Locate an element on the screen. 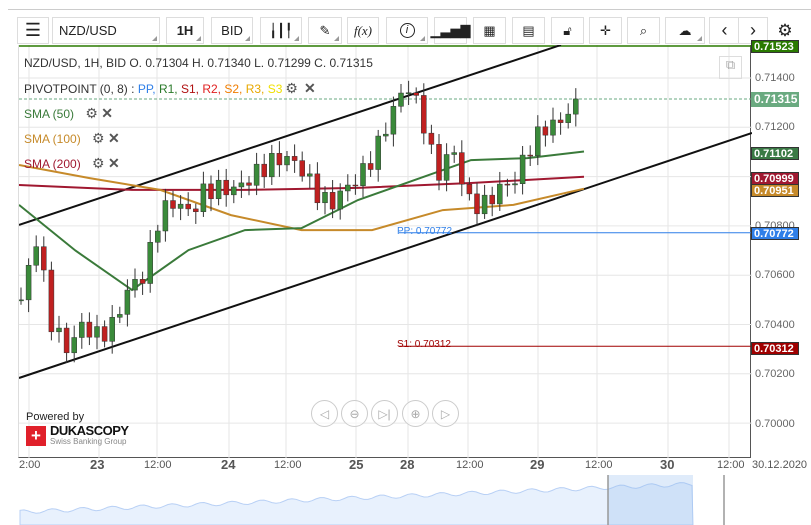 This screenshot has height=525, width=811. report-button: ▤ is located at coordinates (528, 30).